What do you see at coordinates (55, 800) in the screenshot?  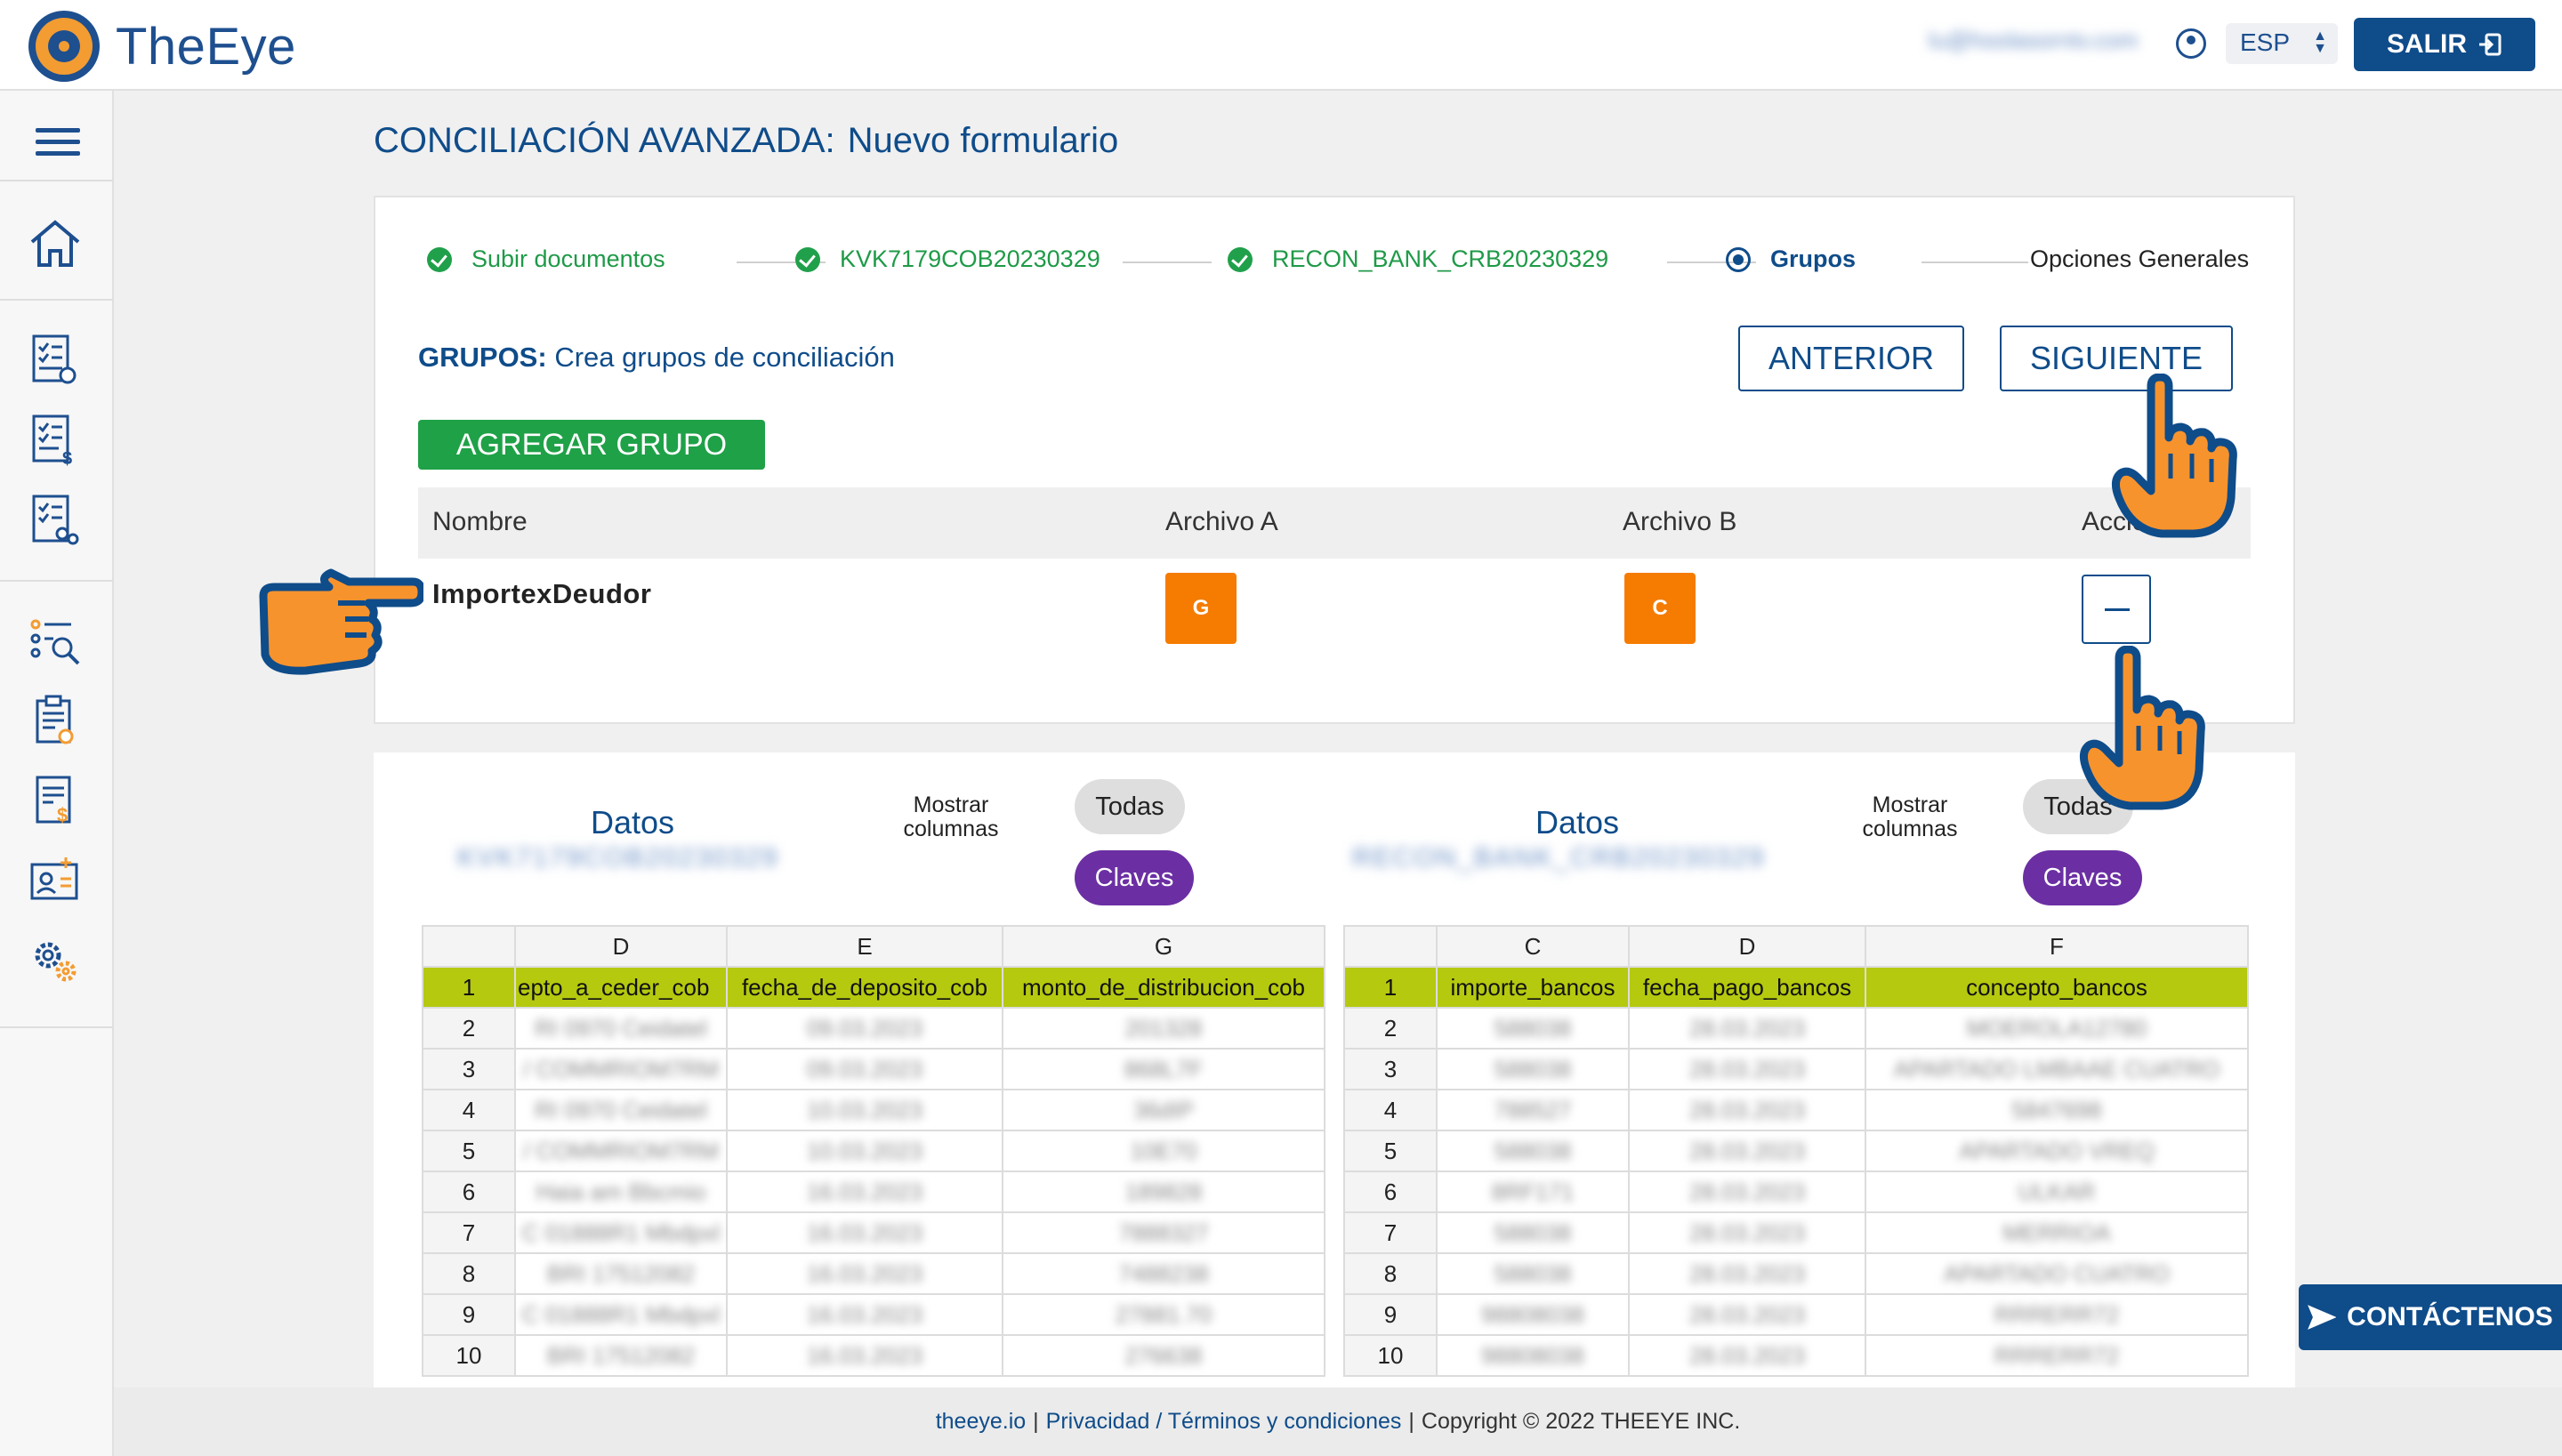 I see `invoice-money-icon: $` at bounding box center [55, 800].